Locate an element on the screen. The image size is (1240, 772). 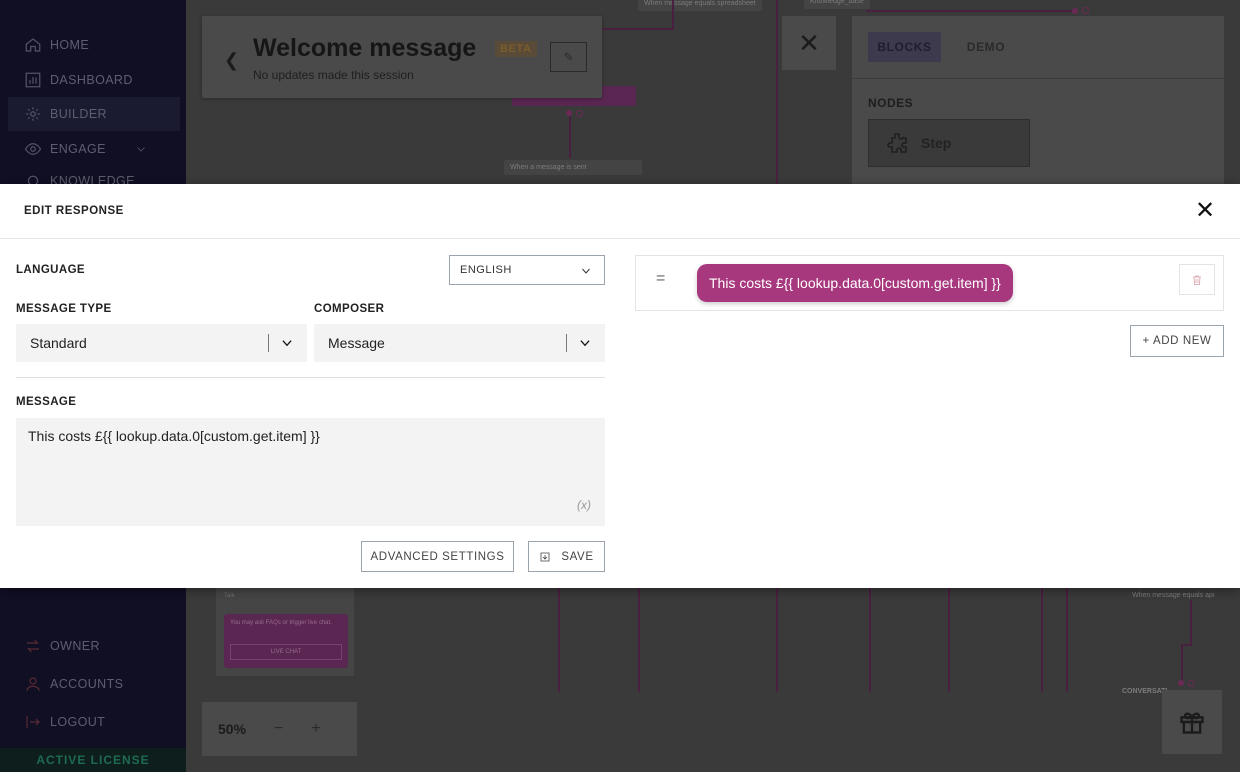
gift-button is located at coordinates (1192, 722).